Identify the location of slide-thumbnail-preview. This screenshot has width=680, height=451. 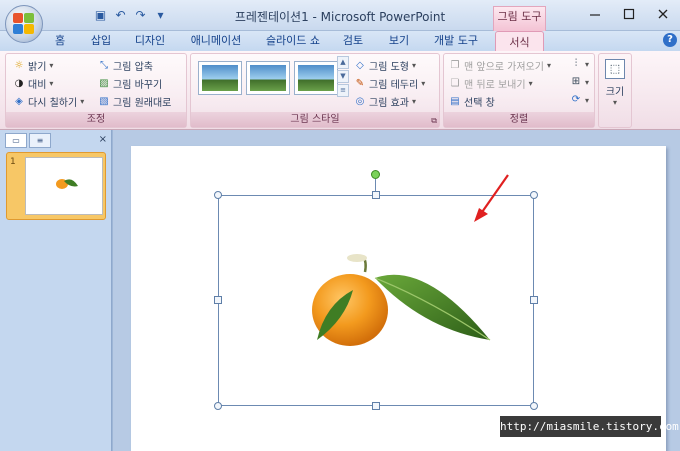
(64, 186).